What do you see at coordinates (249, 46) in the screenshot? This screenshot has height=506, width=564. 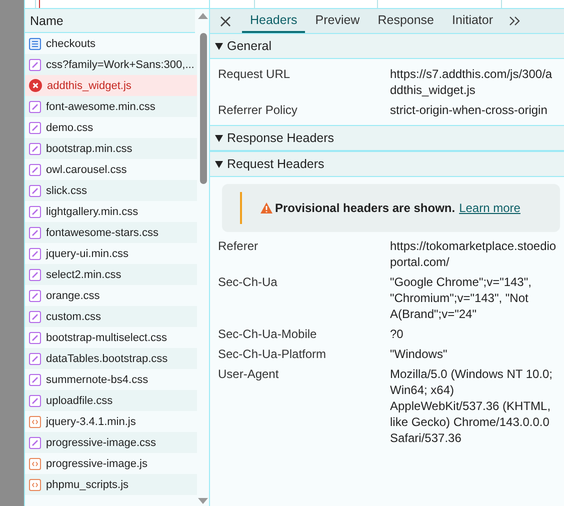 I see `section-title: General` at bounding box center [249, 46].